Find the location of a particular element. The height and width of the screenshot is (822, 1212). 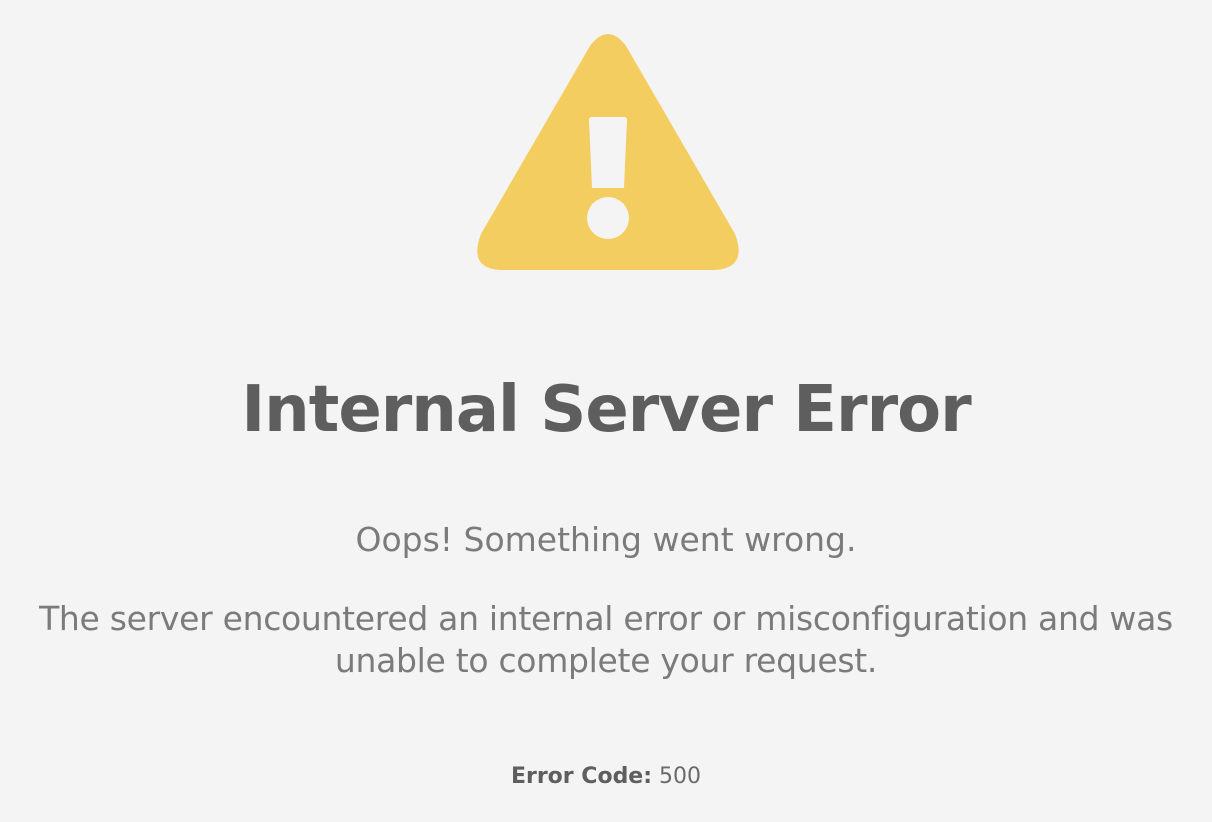

warning-triangle-icon is located at coordinates (608, 152).